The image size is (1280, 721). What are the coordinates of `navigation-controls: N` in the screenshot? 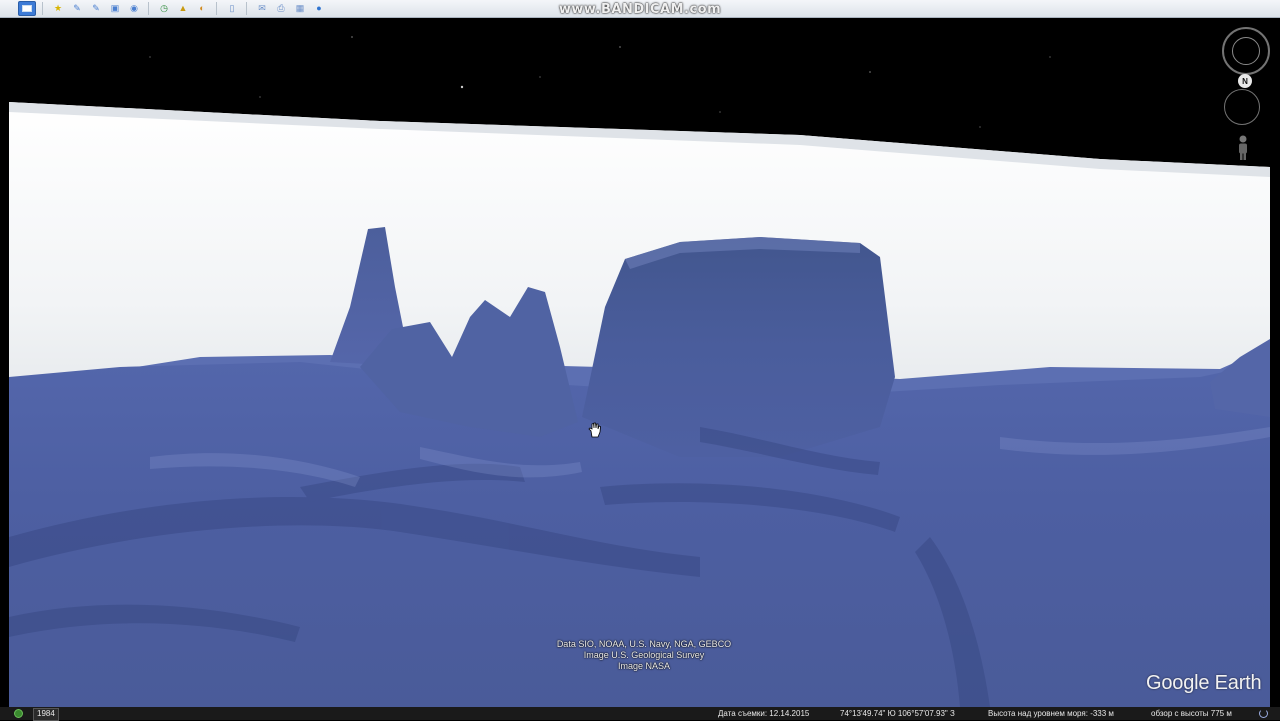 It's located at (1245, 92).